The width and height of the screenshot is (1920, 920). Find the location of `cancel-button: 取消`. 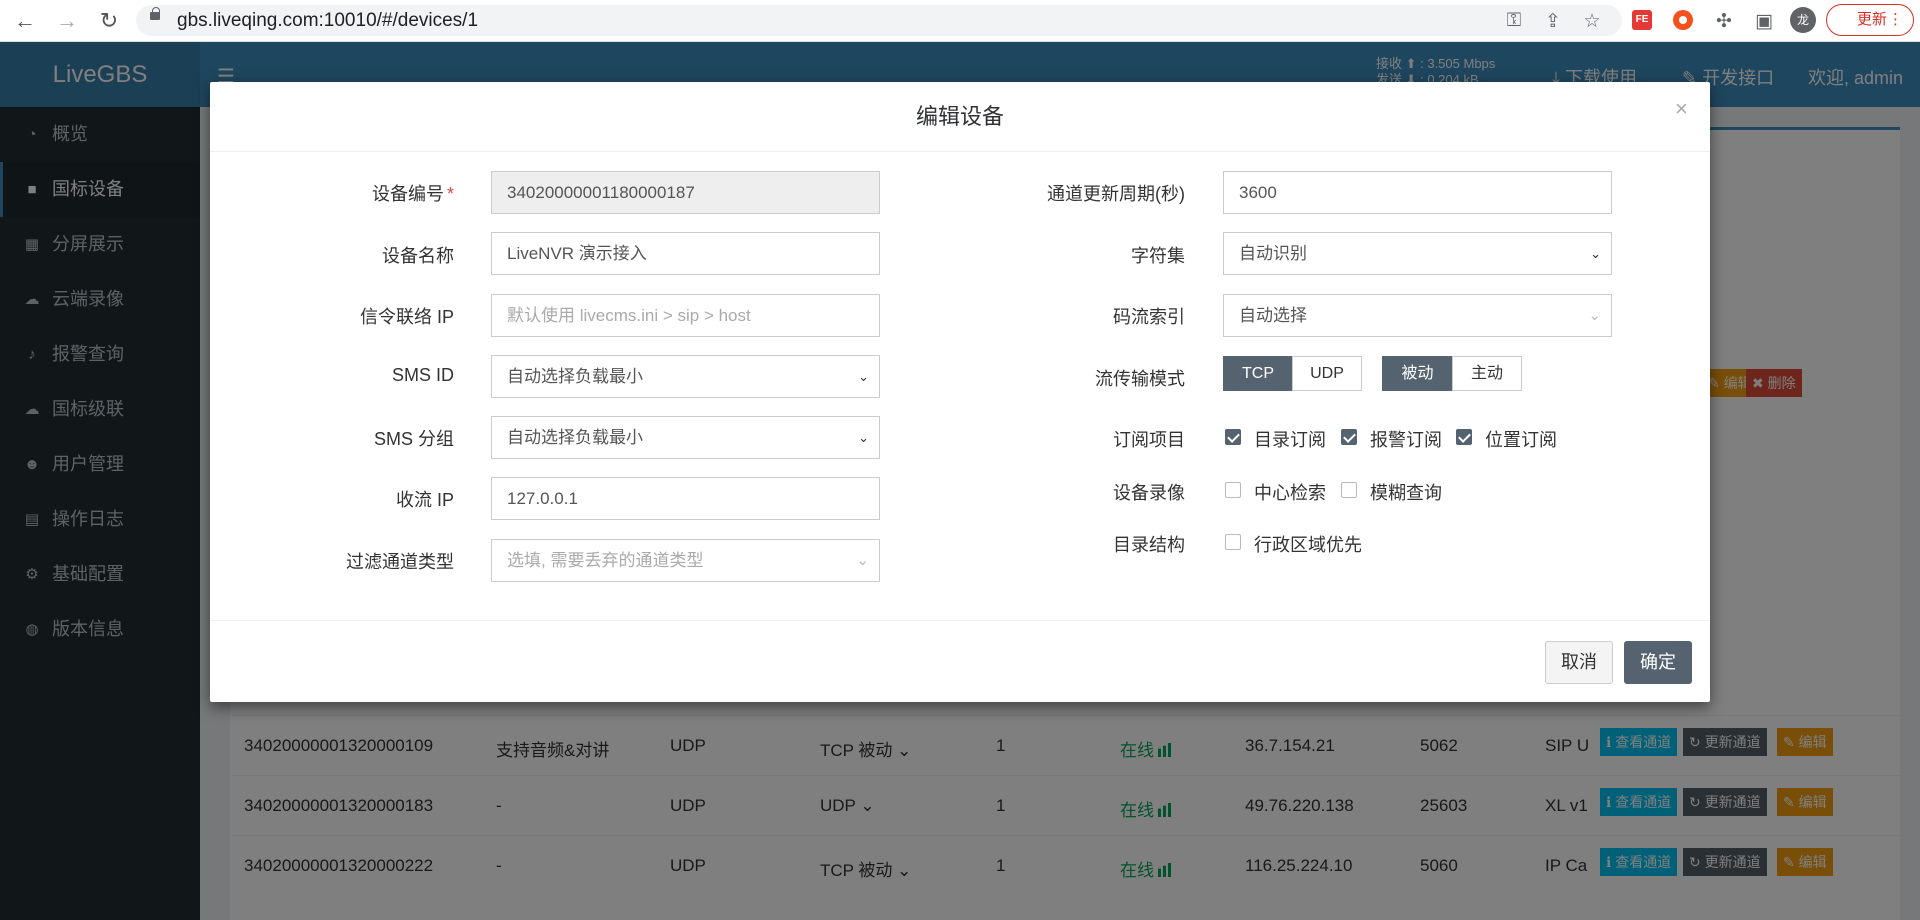

cancel-button: 取消 is located at coordinates (1579, 662).